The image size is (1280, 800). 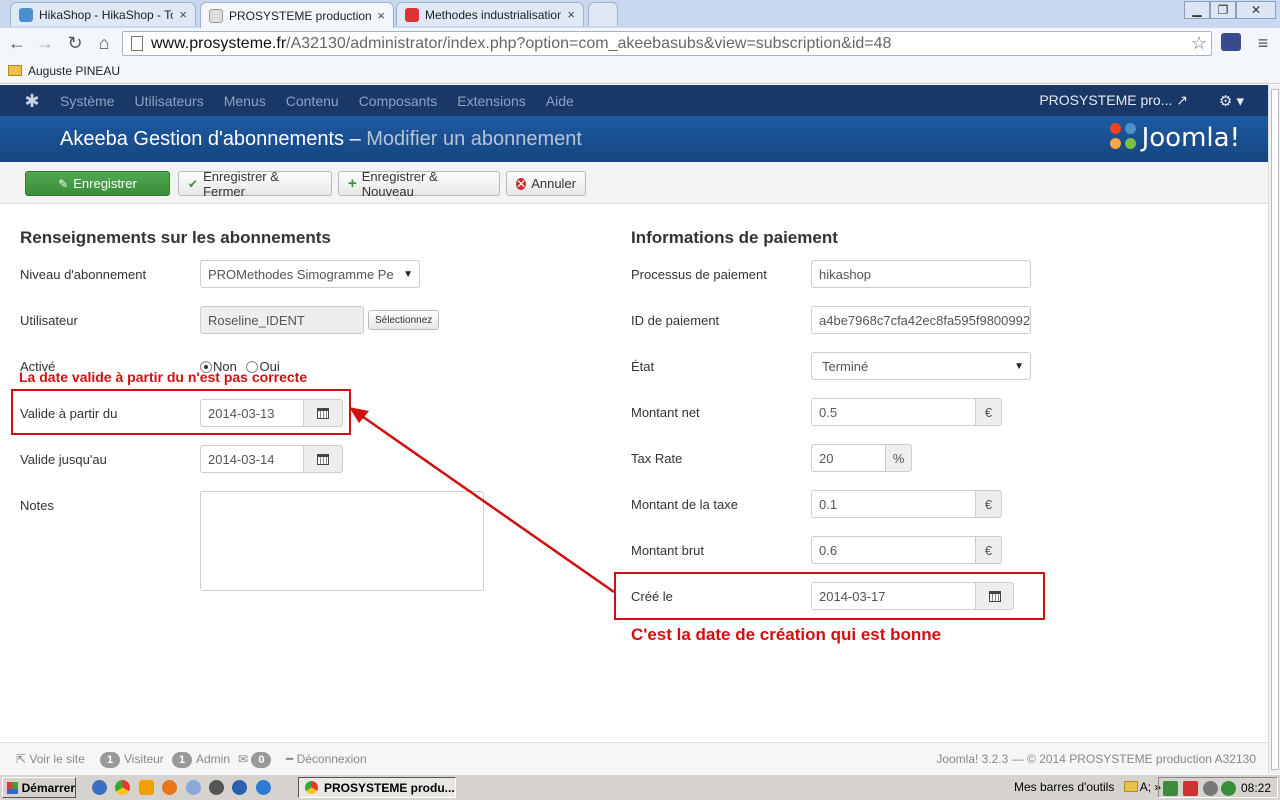 What do you see at coordinates (245, 101) in the screenshot?
I see `menu-menus: Menus` at bounding box center [245, 101].